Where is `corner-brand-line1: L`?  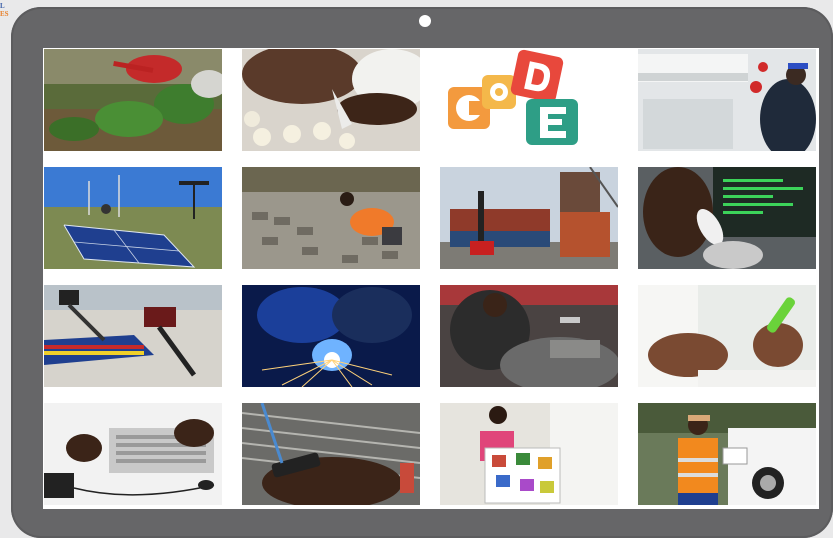
corner-brand-line1: L is located at coordinates (2, 6).